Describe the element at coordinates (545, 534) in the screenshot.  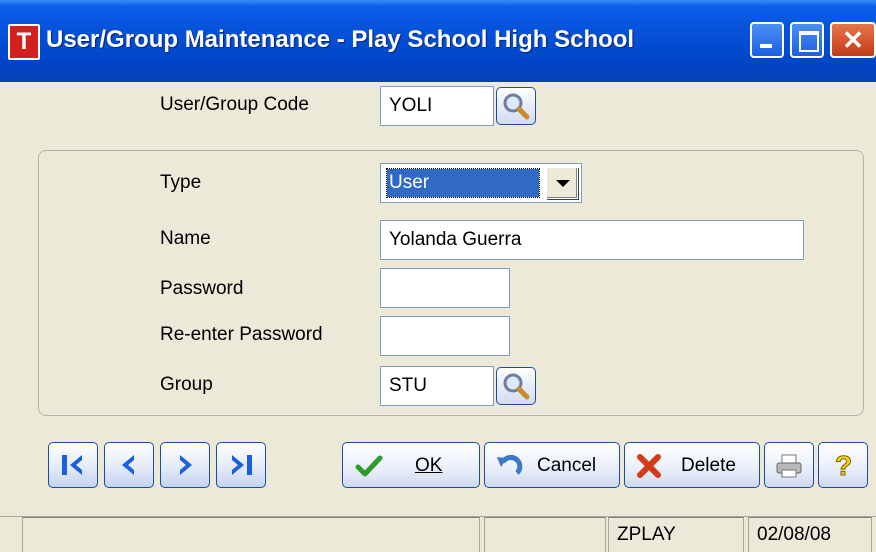
I see `status-pane-info` at that location.